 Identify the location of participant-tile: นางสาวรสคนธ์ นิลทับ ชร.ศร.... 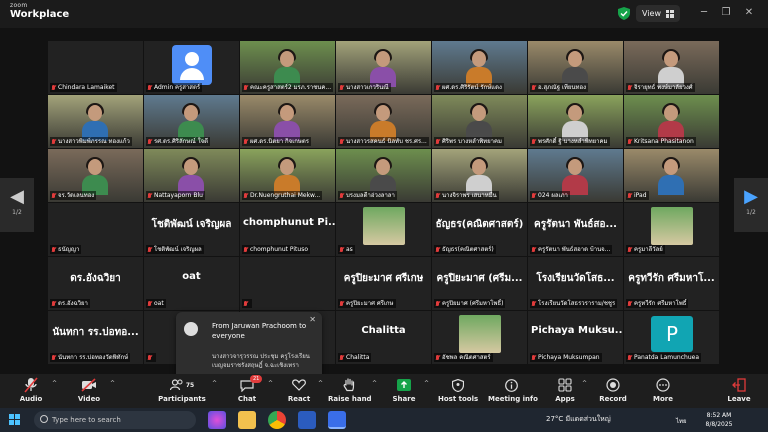
(383, 121).